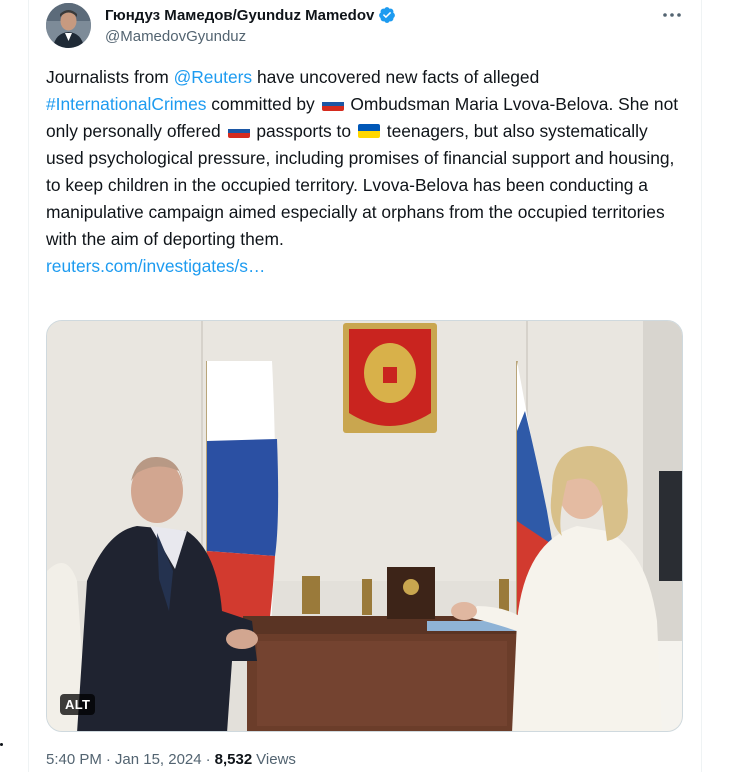  Describe the element at coordinates (158, 759) in the screenshot. I see `tweet-date: Jan 15, 2024` at that location.